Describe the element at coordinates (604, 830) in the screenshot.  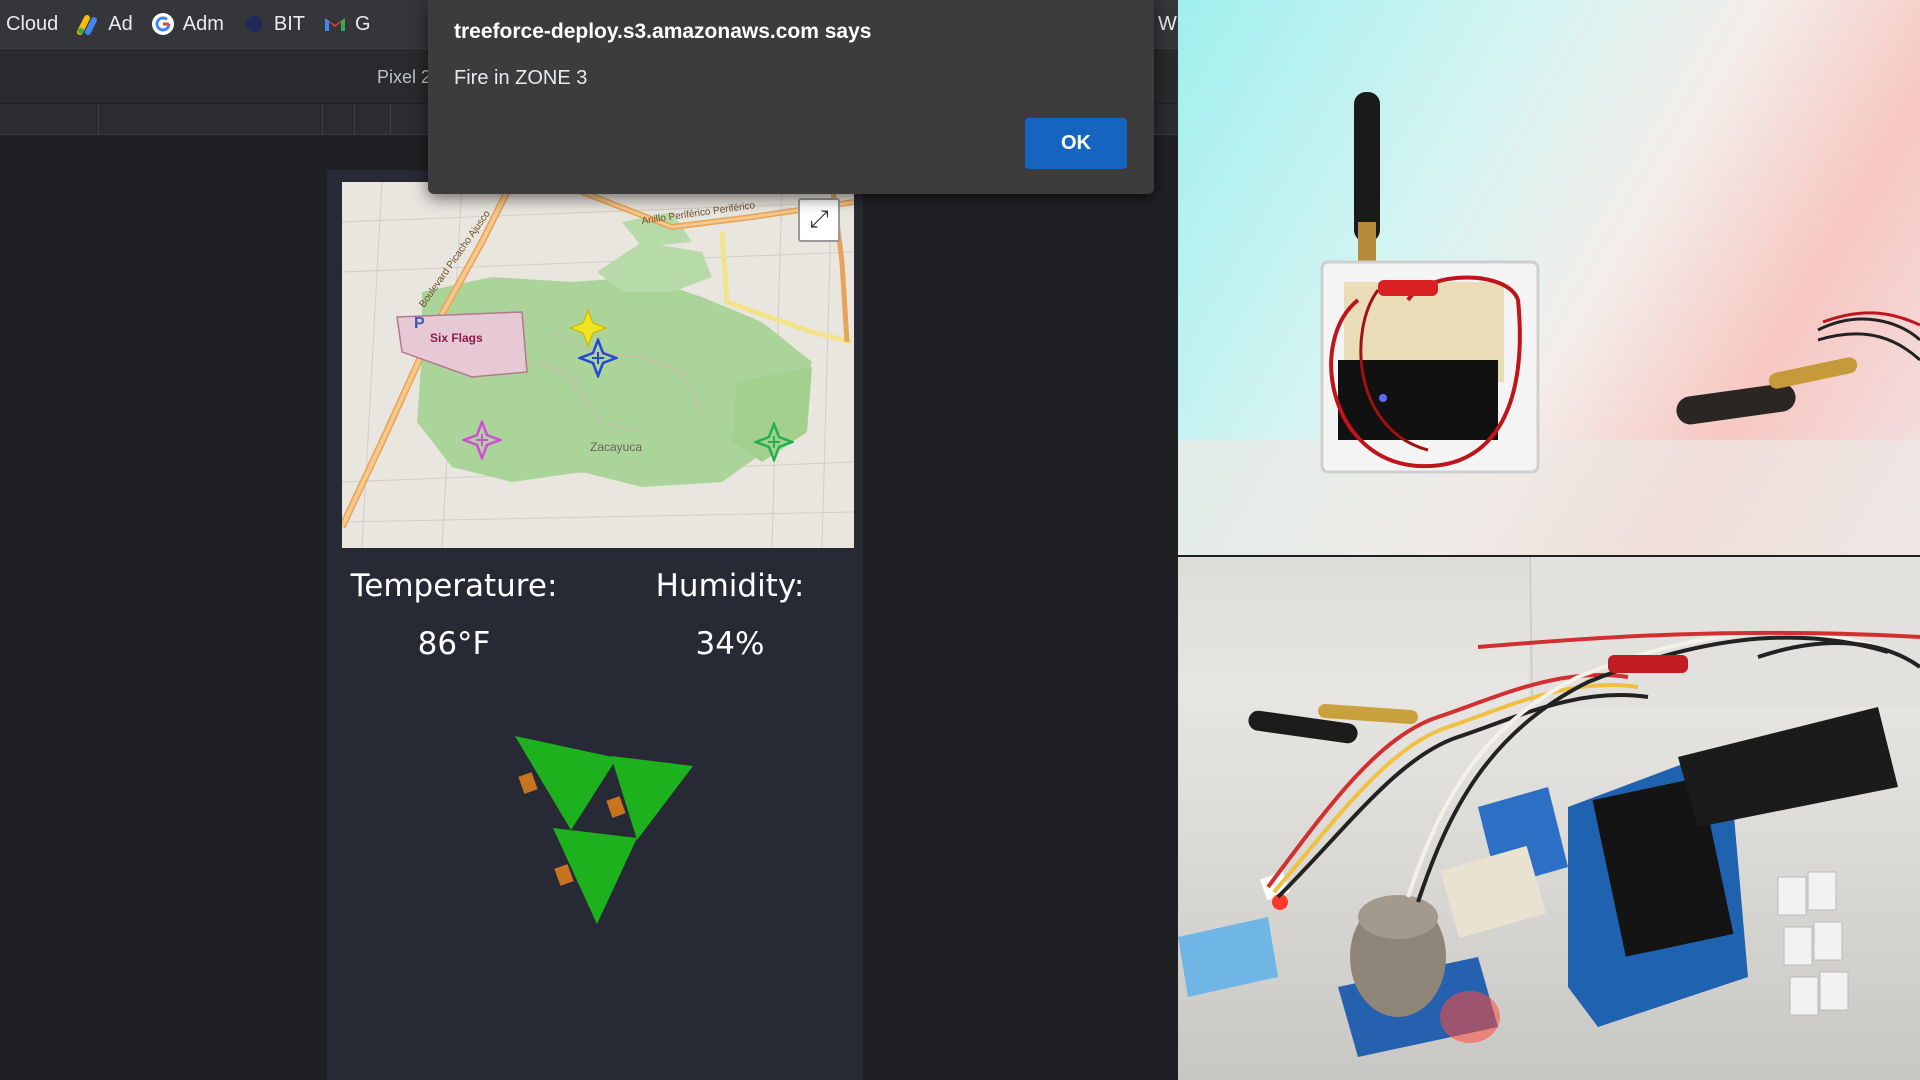
I see `treeforce-logo` at that location.